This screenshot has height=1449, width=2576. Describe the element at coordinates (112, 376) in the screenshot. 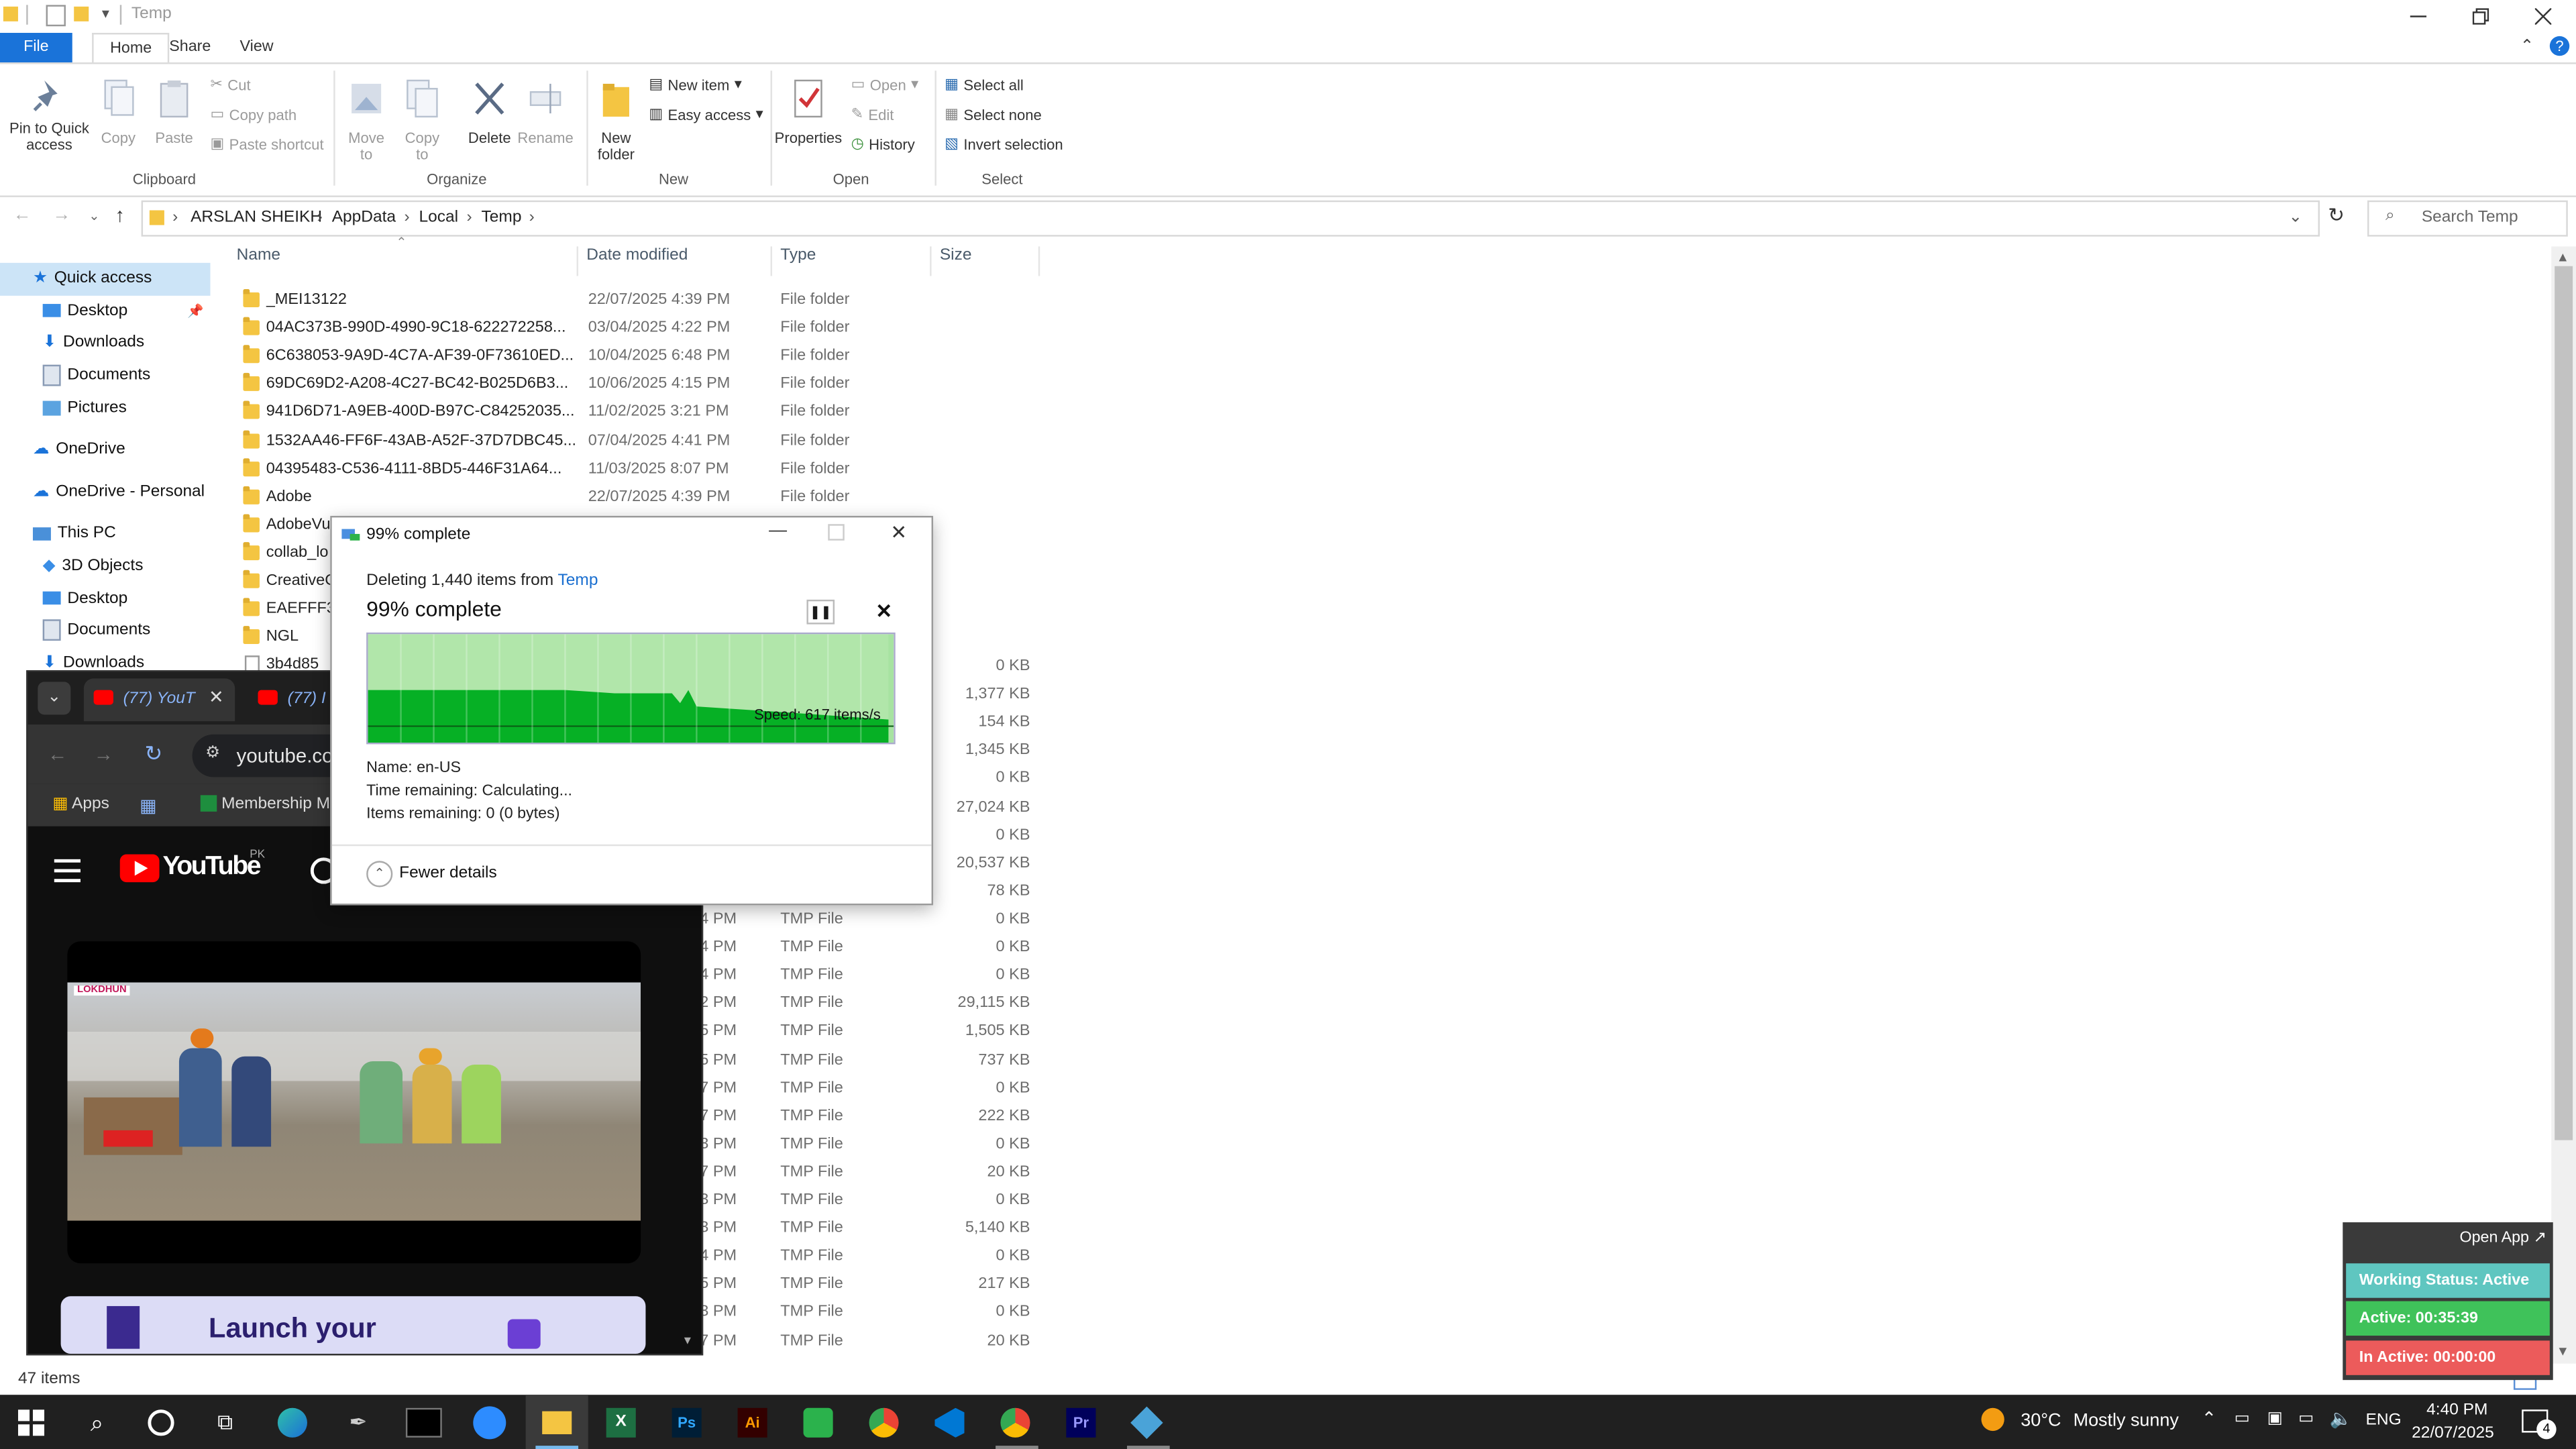

I see `nav-item-documents: Documents` at that location.